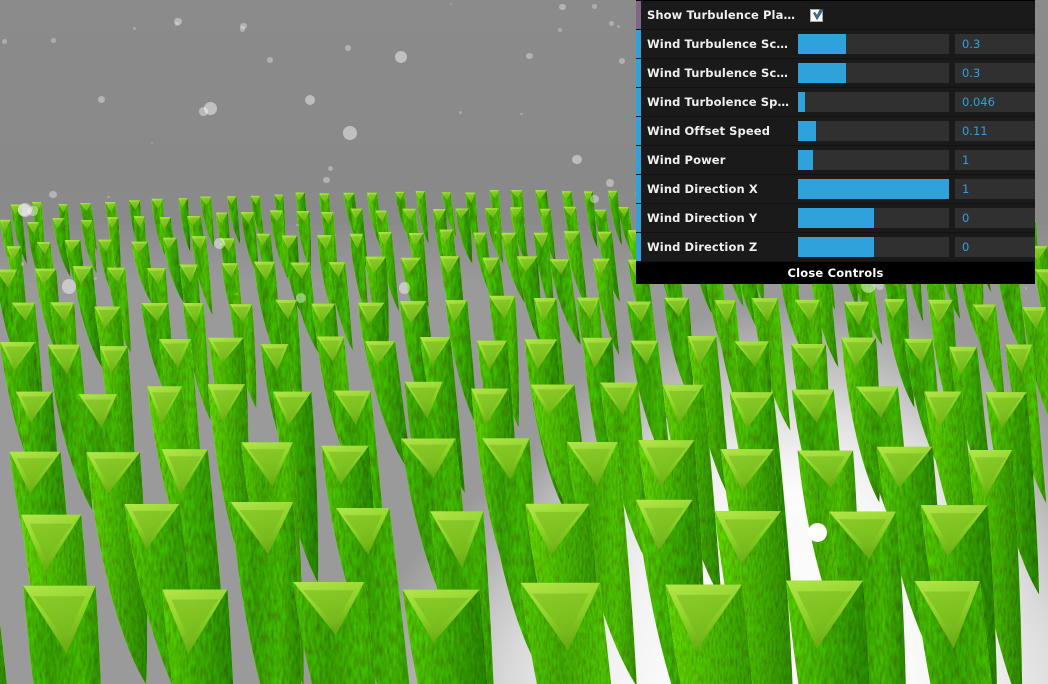 The width and height of the screenshot is (1048, 684). I want to click on slider-label: Wind Direction Y, so click(702, 218).